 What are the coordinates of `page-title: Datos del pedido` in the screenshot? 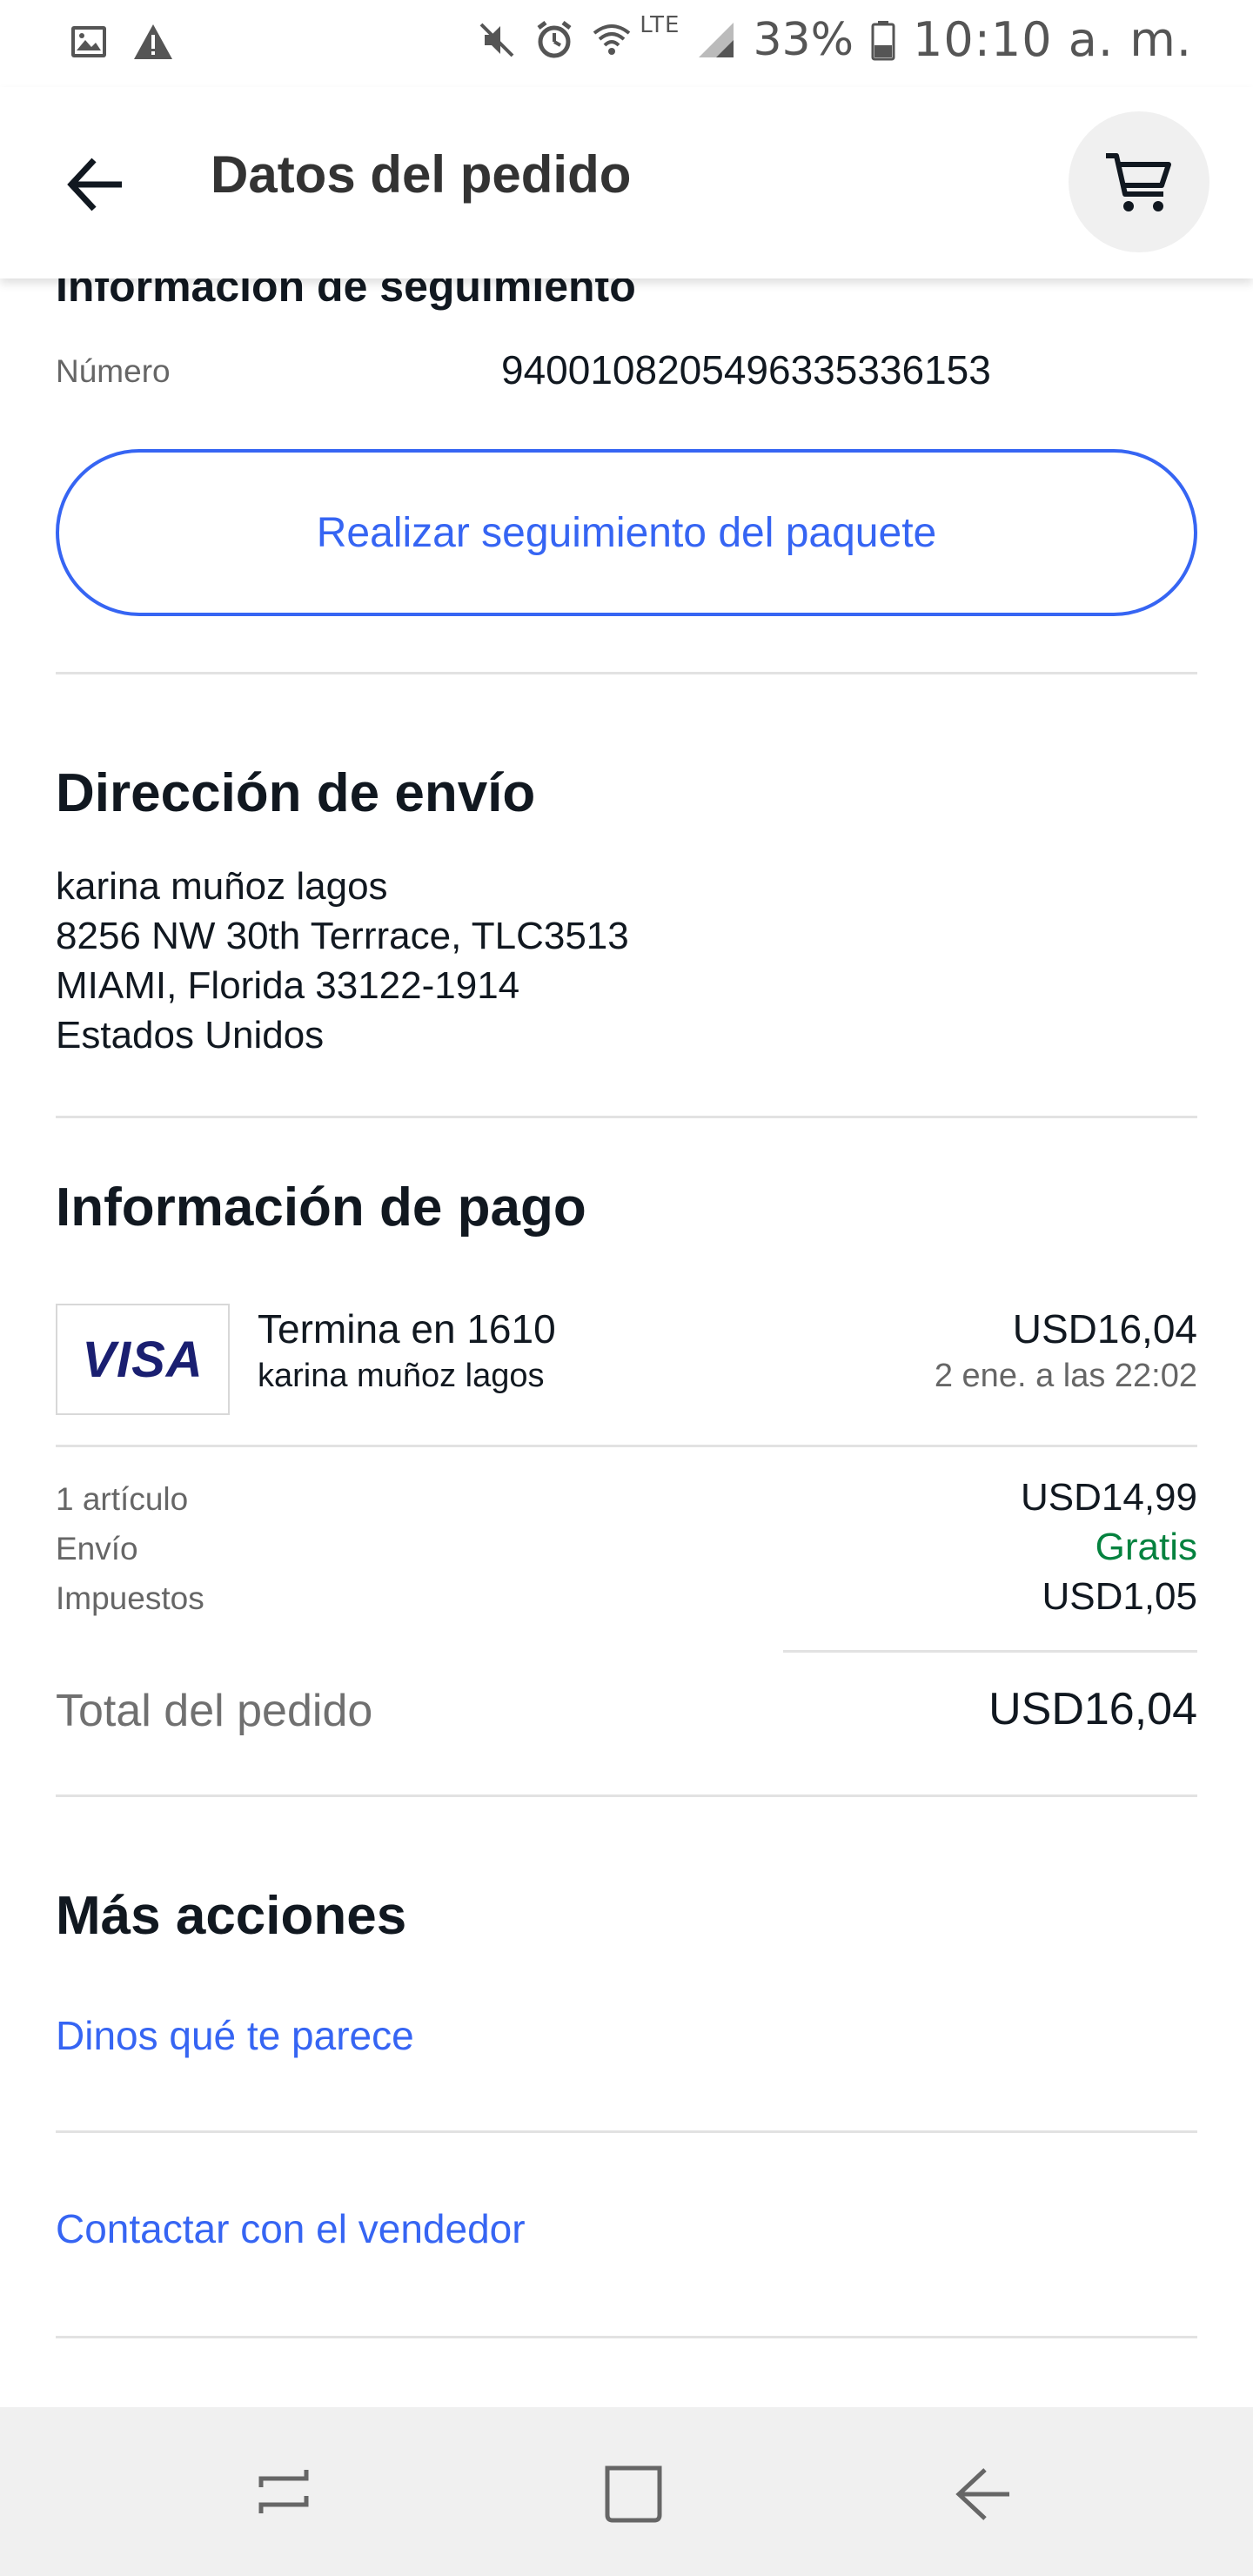 It's located at (421, 174).